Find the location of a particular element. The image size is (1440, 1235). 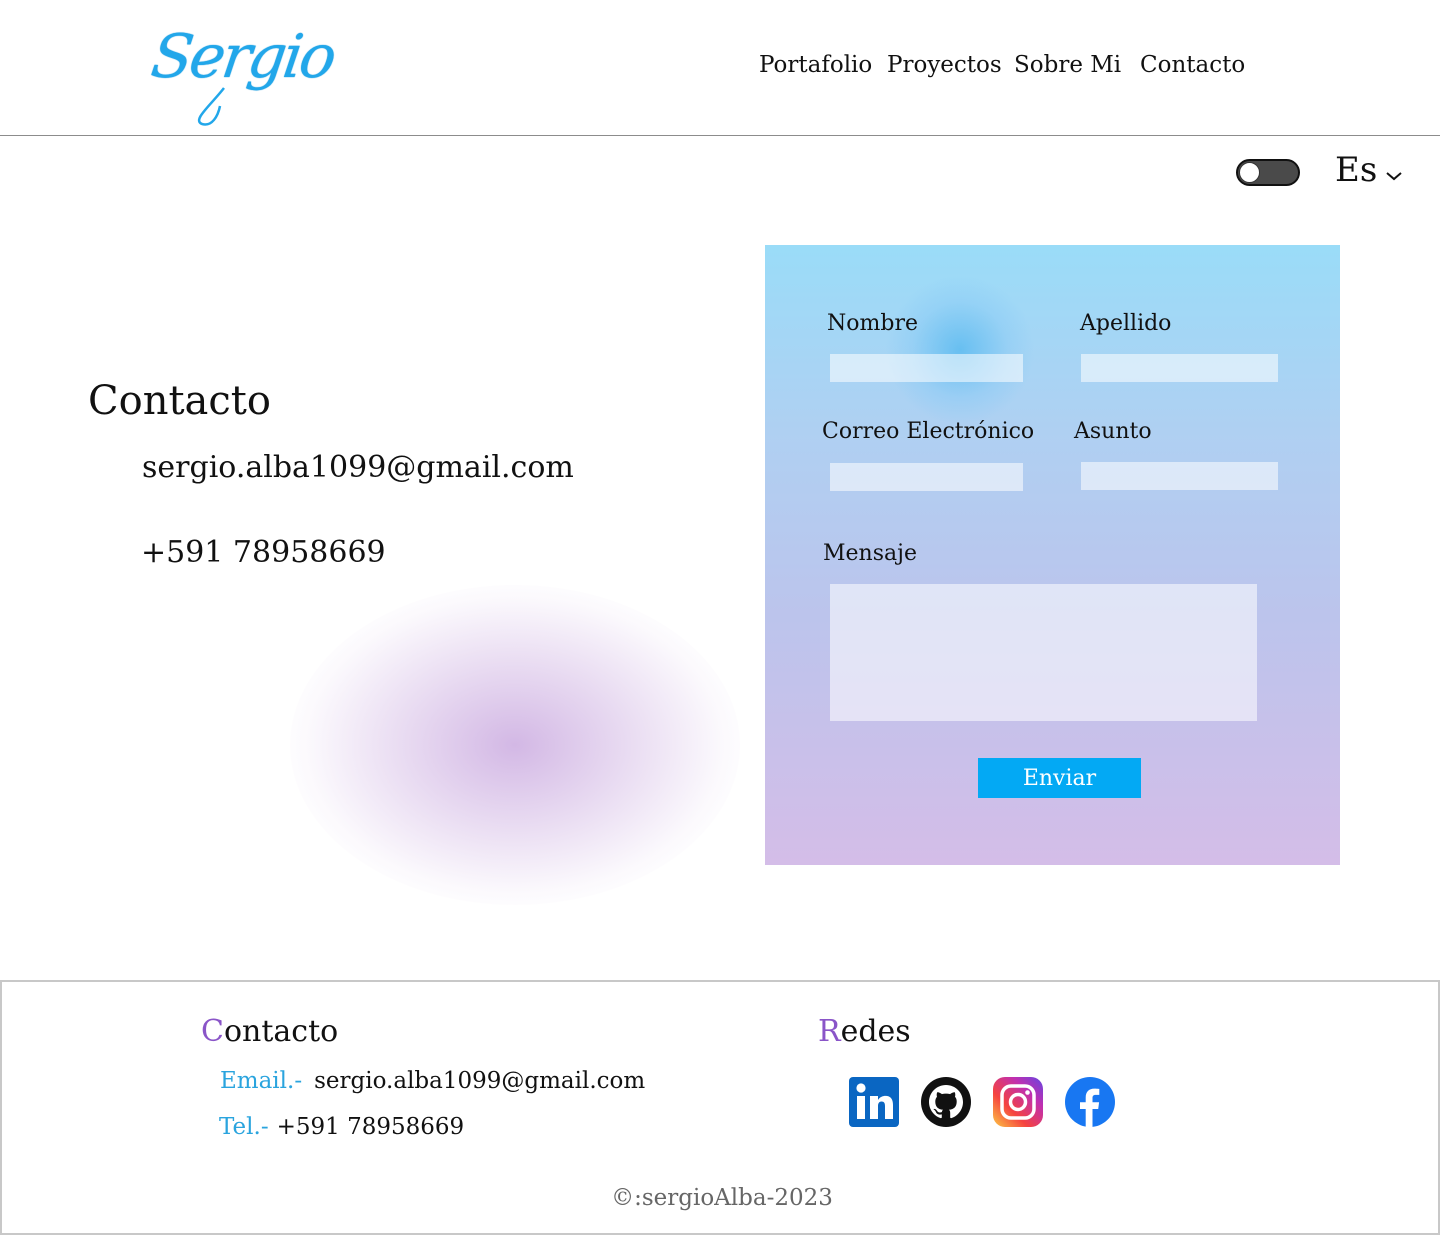

footer-tel-key: Tel.- is located at coordinates (244, 1127).